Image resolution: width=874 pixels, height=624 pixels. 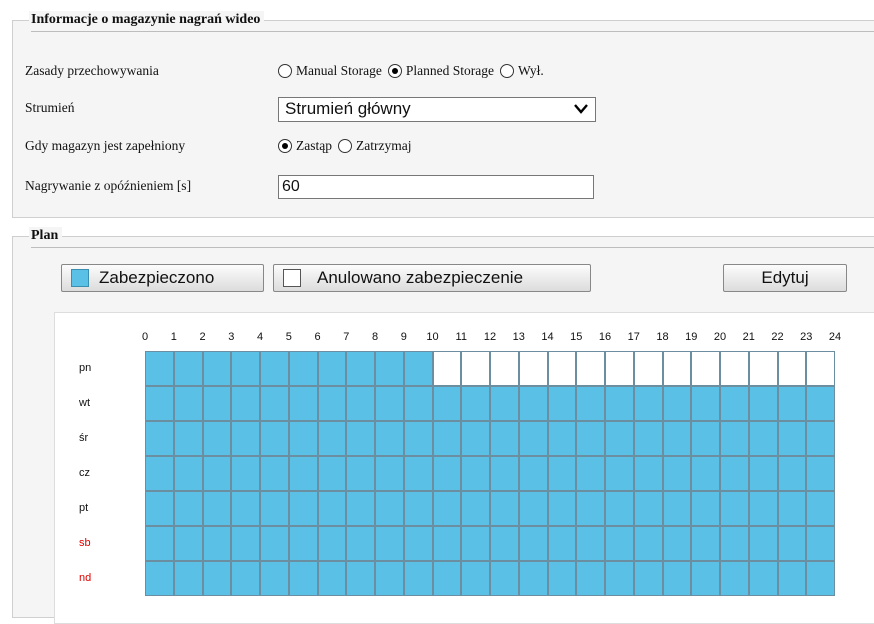 I want to click on storage-off-radio, so click(x=506, y=71).